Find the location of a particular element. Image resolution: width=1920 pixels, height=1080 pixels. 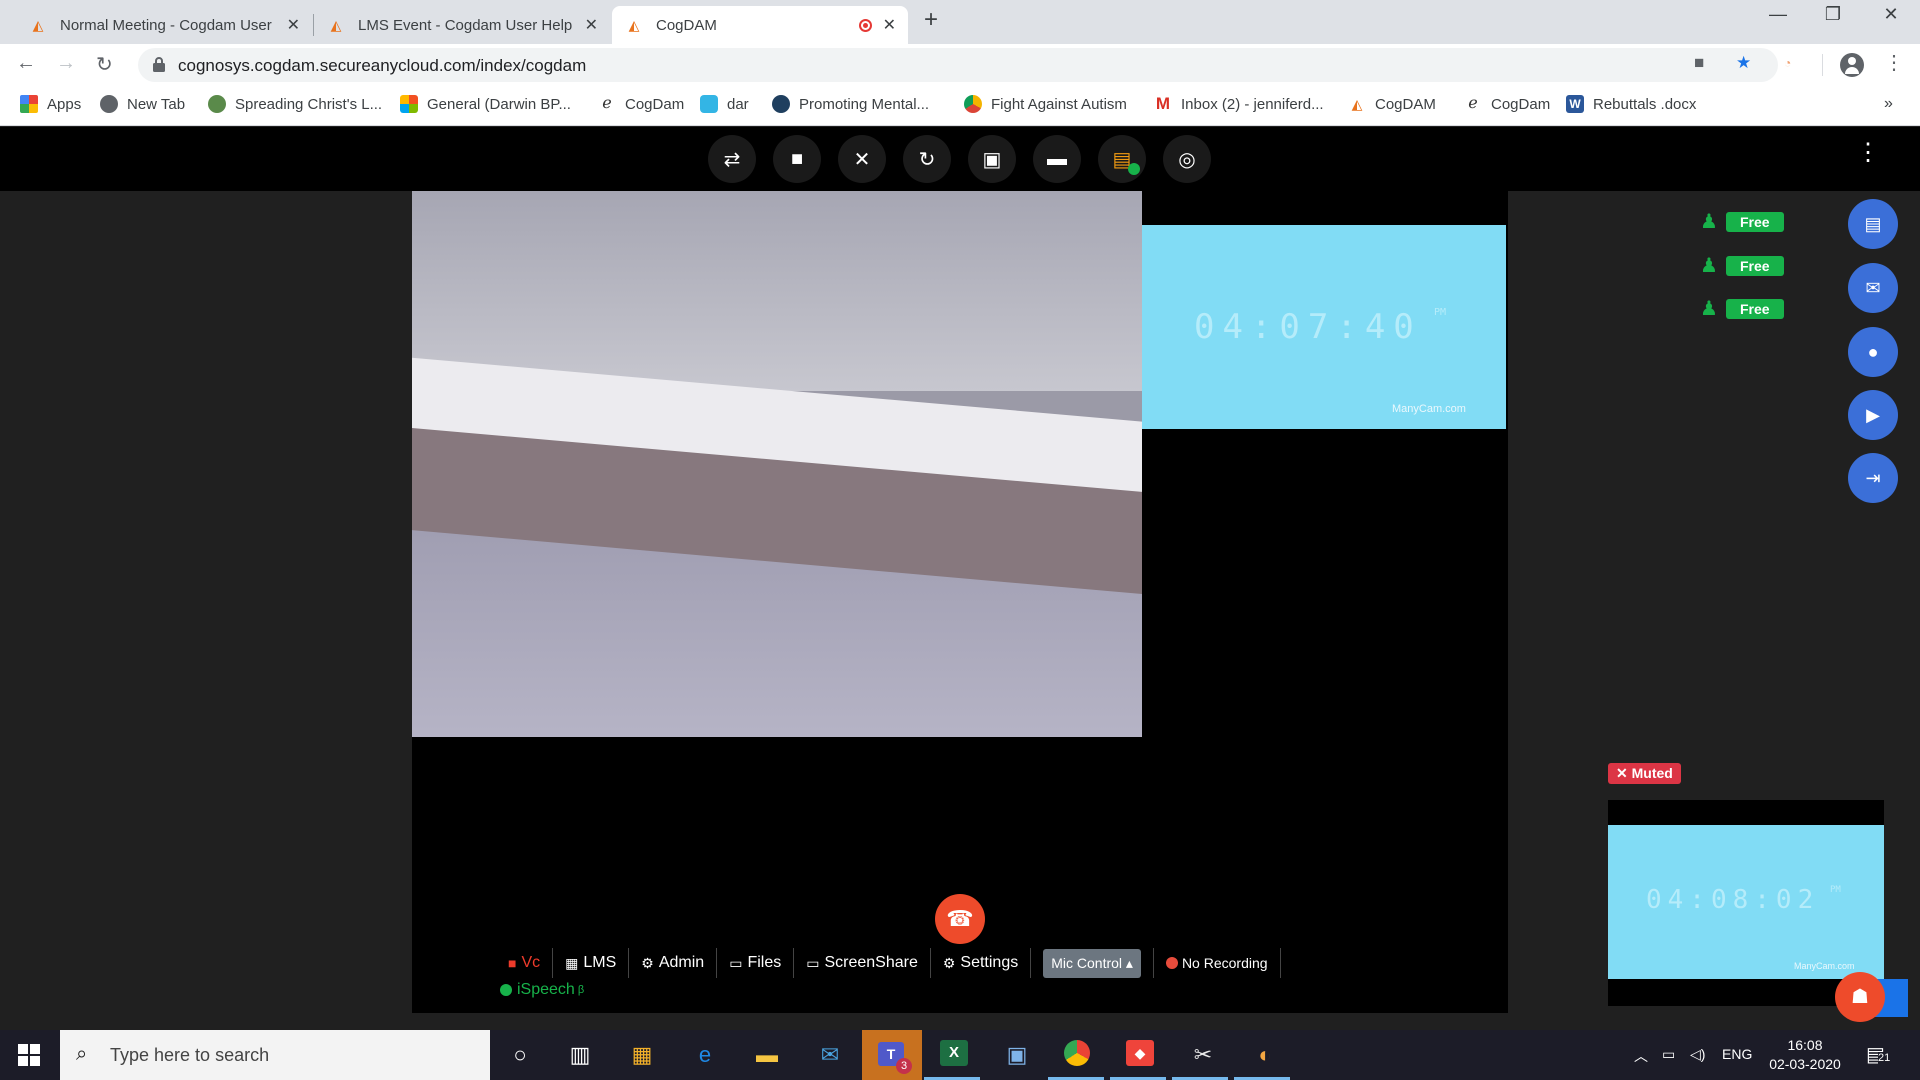

action-center-icon: ▤ 21 is located at coordinates (1879, 1055).